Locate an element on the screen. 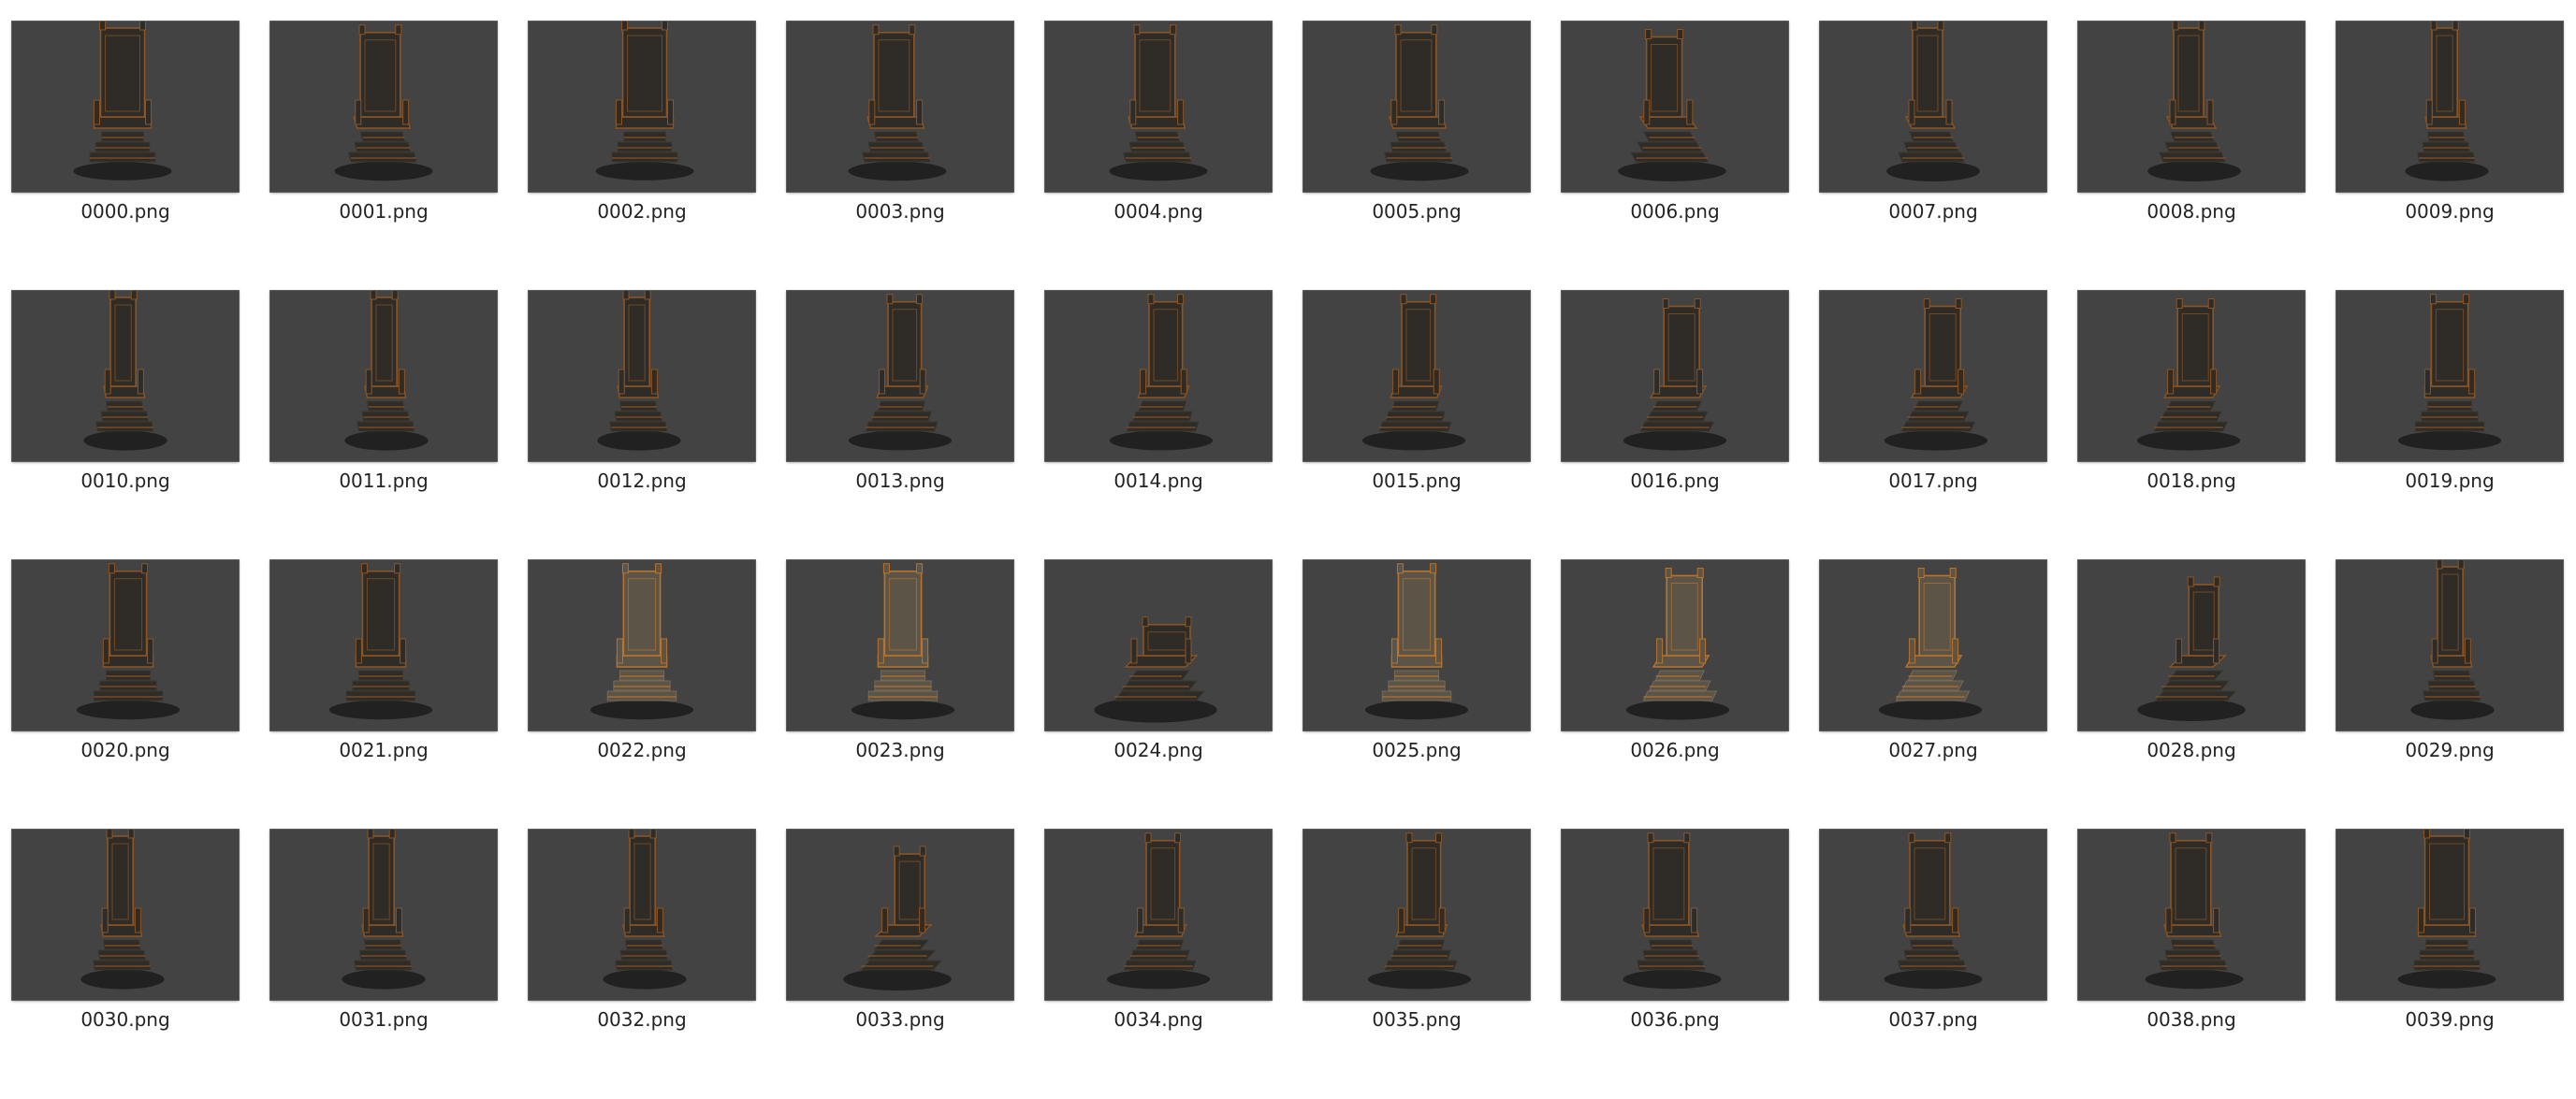 The height and width of the screenshot is (1099, 2576). file-item: 0026.png is located at coordinates (1675, 695).